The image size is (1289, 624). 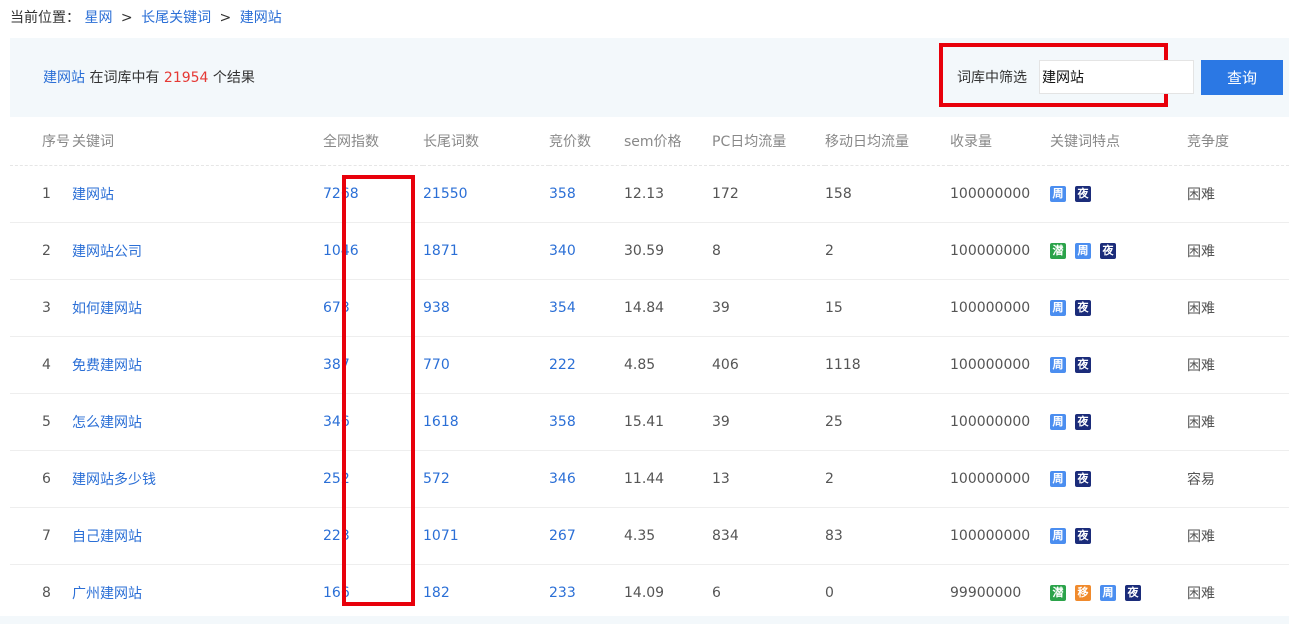 What do you see at coordinates (107, 366) in the screenshot?
I see `cell-keyword-value: 免费建网站` at bounding box center [107, 366].